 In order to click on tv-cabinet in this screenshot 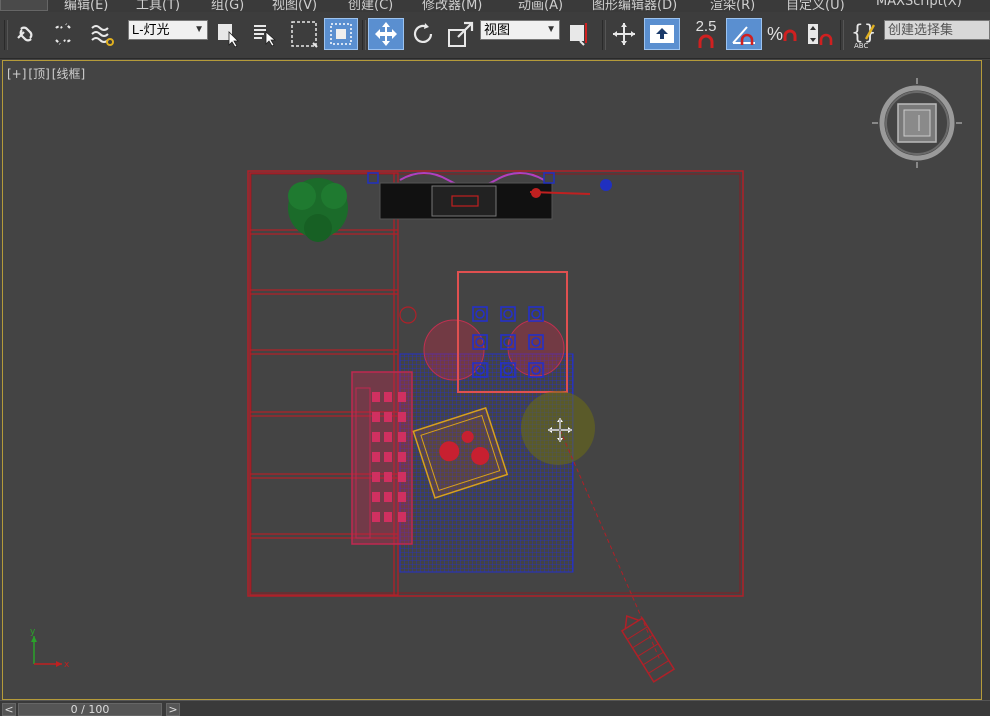, I will do `click(489, 196)`.